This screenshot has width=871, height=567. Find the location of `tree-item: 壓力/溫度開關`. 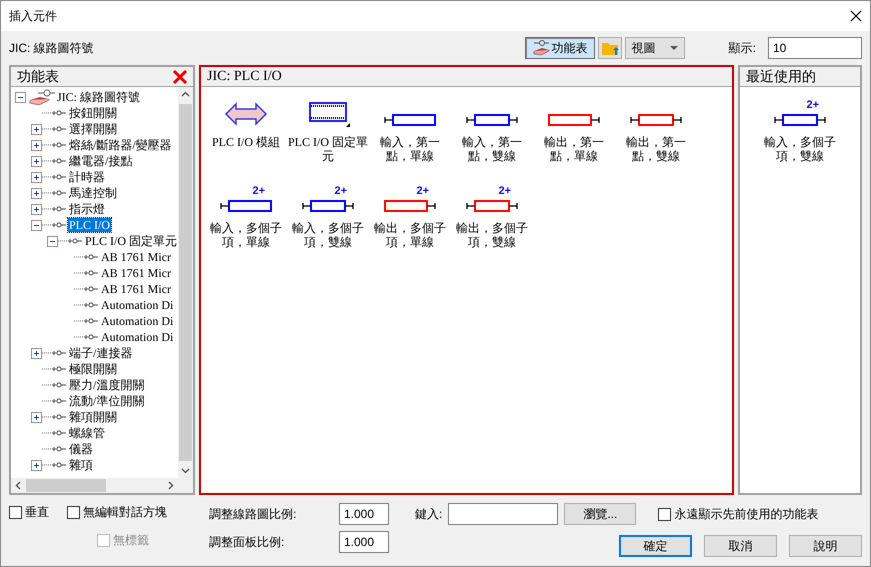

tree-item: 壓力/溫度開關 is located at coordinates (107, 385).